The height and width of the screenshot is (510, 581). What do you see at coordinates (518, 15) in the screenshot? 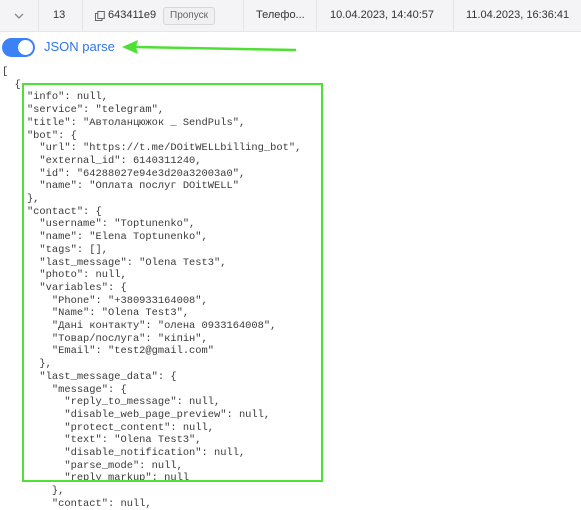
I see `row-updated: 11.04.2023, 16:36:41` at bounding box center [518, 15].